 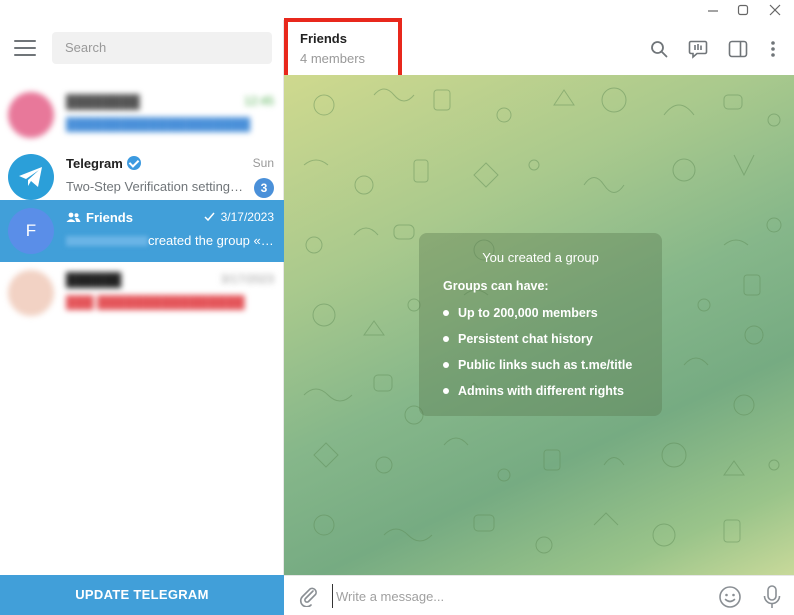 What do you see at coordinates (713, 10) in the screenshot?
I see `minimize-icon` at bounding box center [713, 10].